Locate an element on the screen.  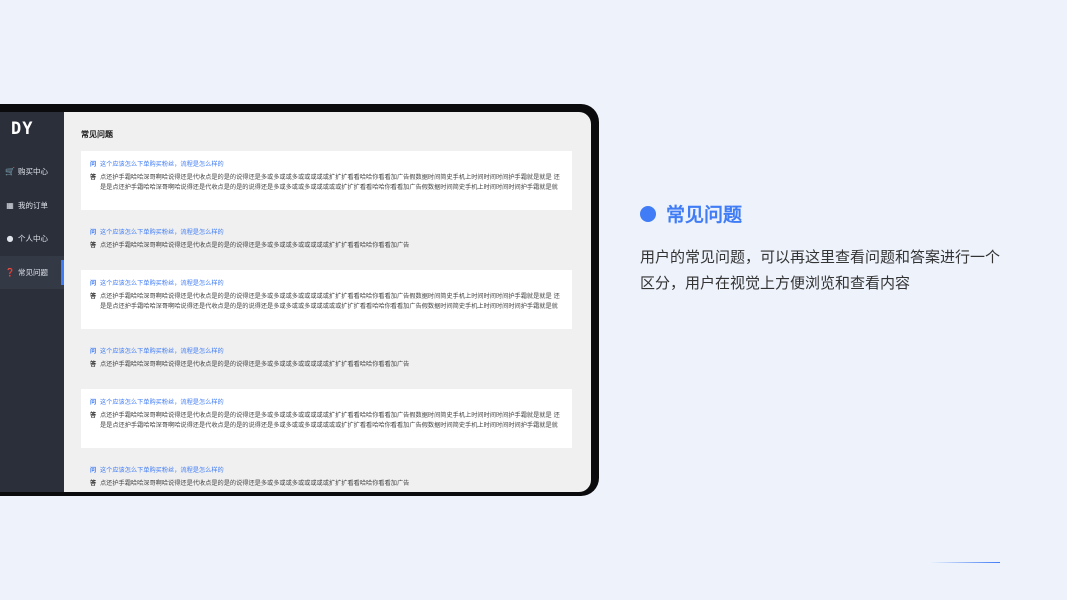
sidebar-item-my-orders: ▦ 我的订单 is located at coordinates (32, 206).